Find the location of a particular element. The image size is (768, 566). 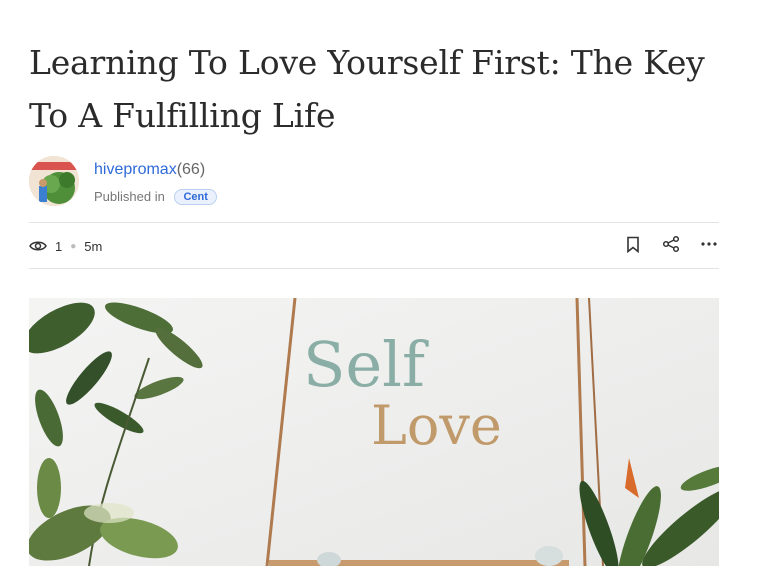

article-stats: 1 ● 5m is located at coordinates (65, 246).